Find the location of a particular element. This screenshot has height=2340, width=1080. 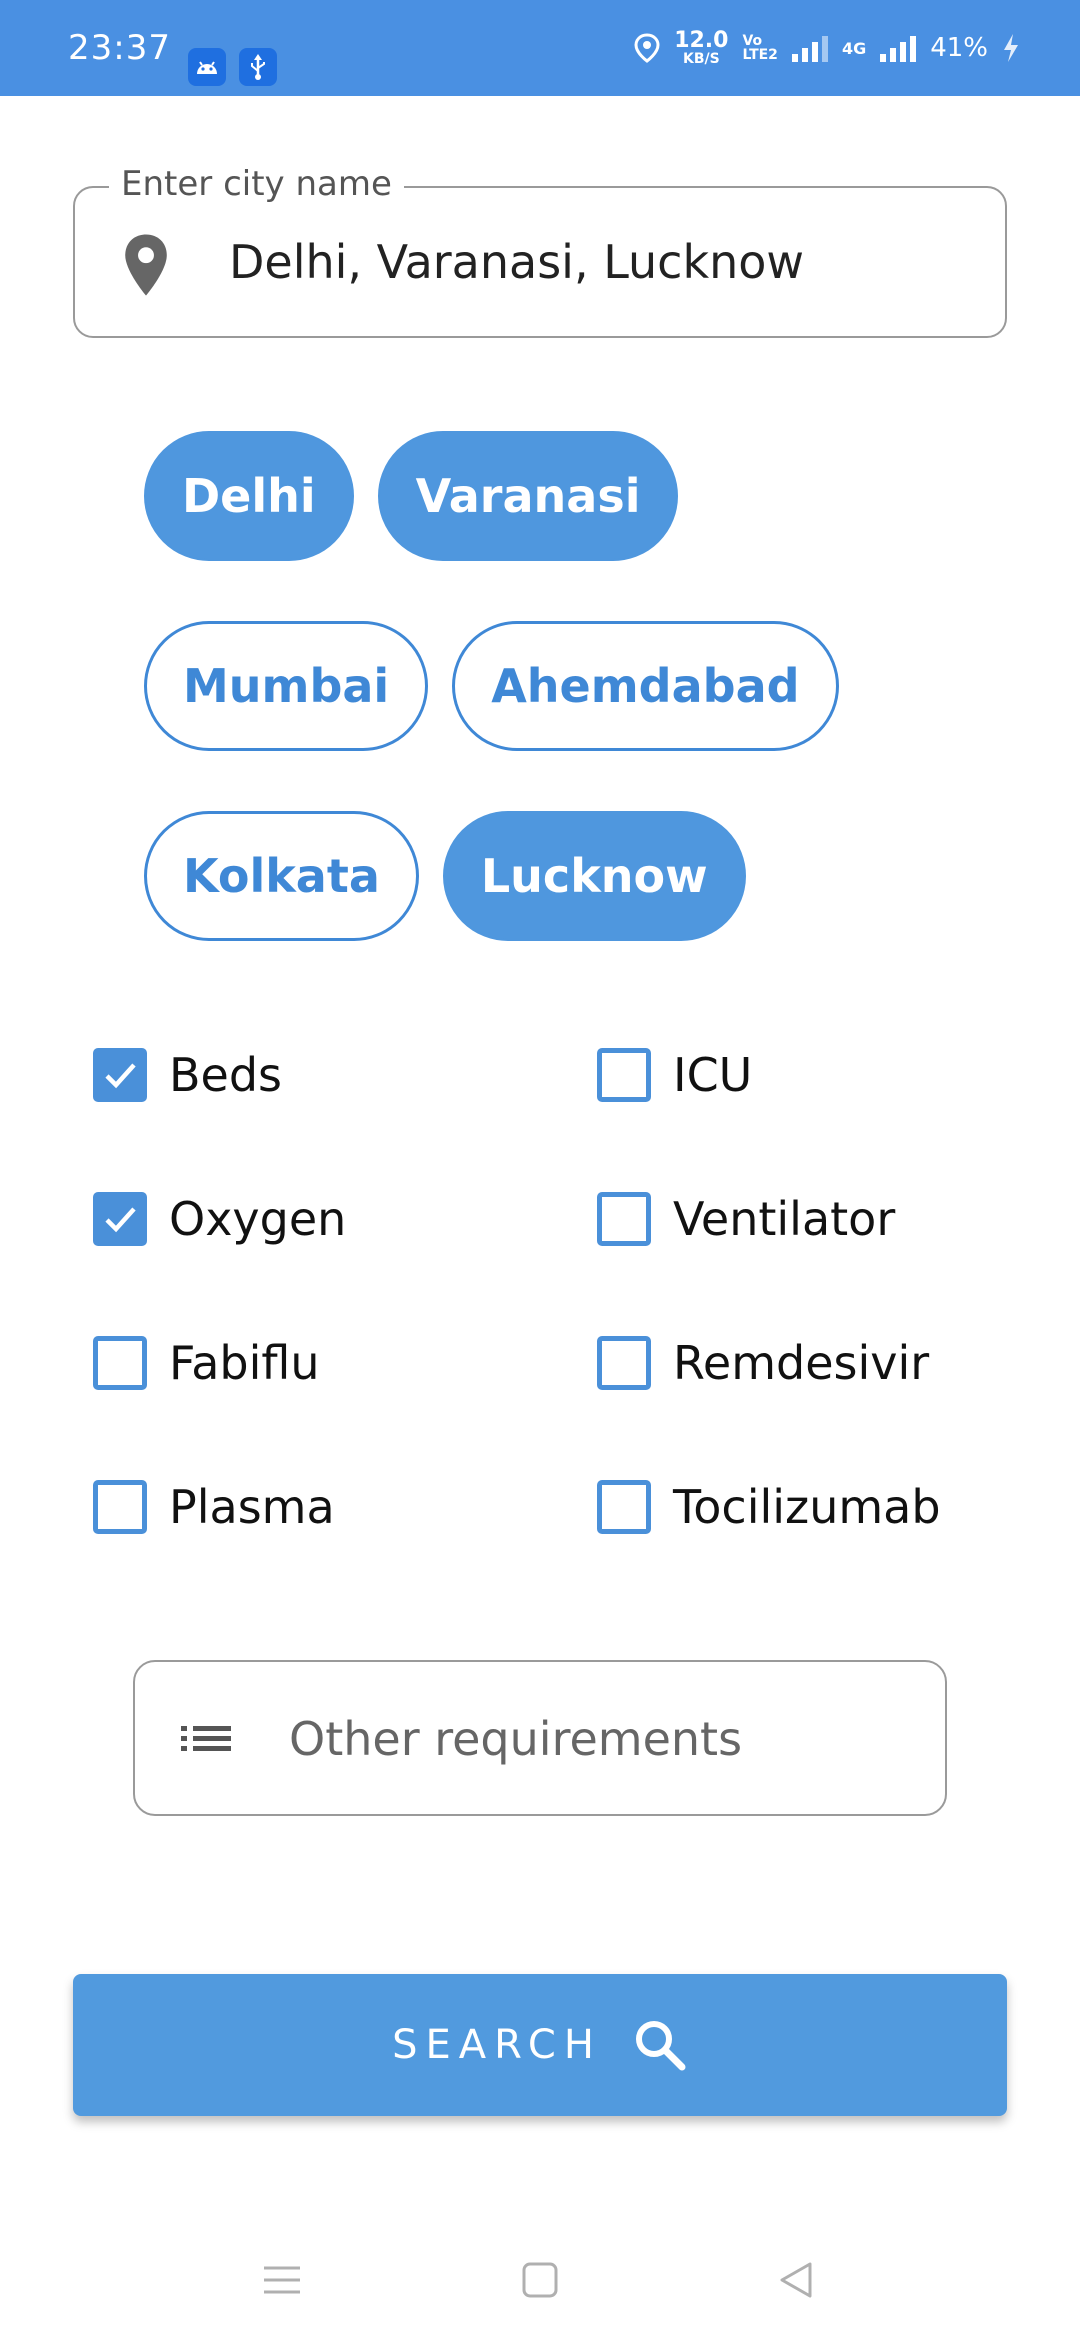

android-icon is located at coordinates (207, 67).